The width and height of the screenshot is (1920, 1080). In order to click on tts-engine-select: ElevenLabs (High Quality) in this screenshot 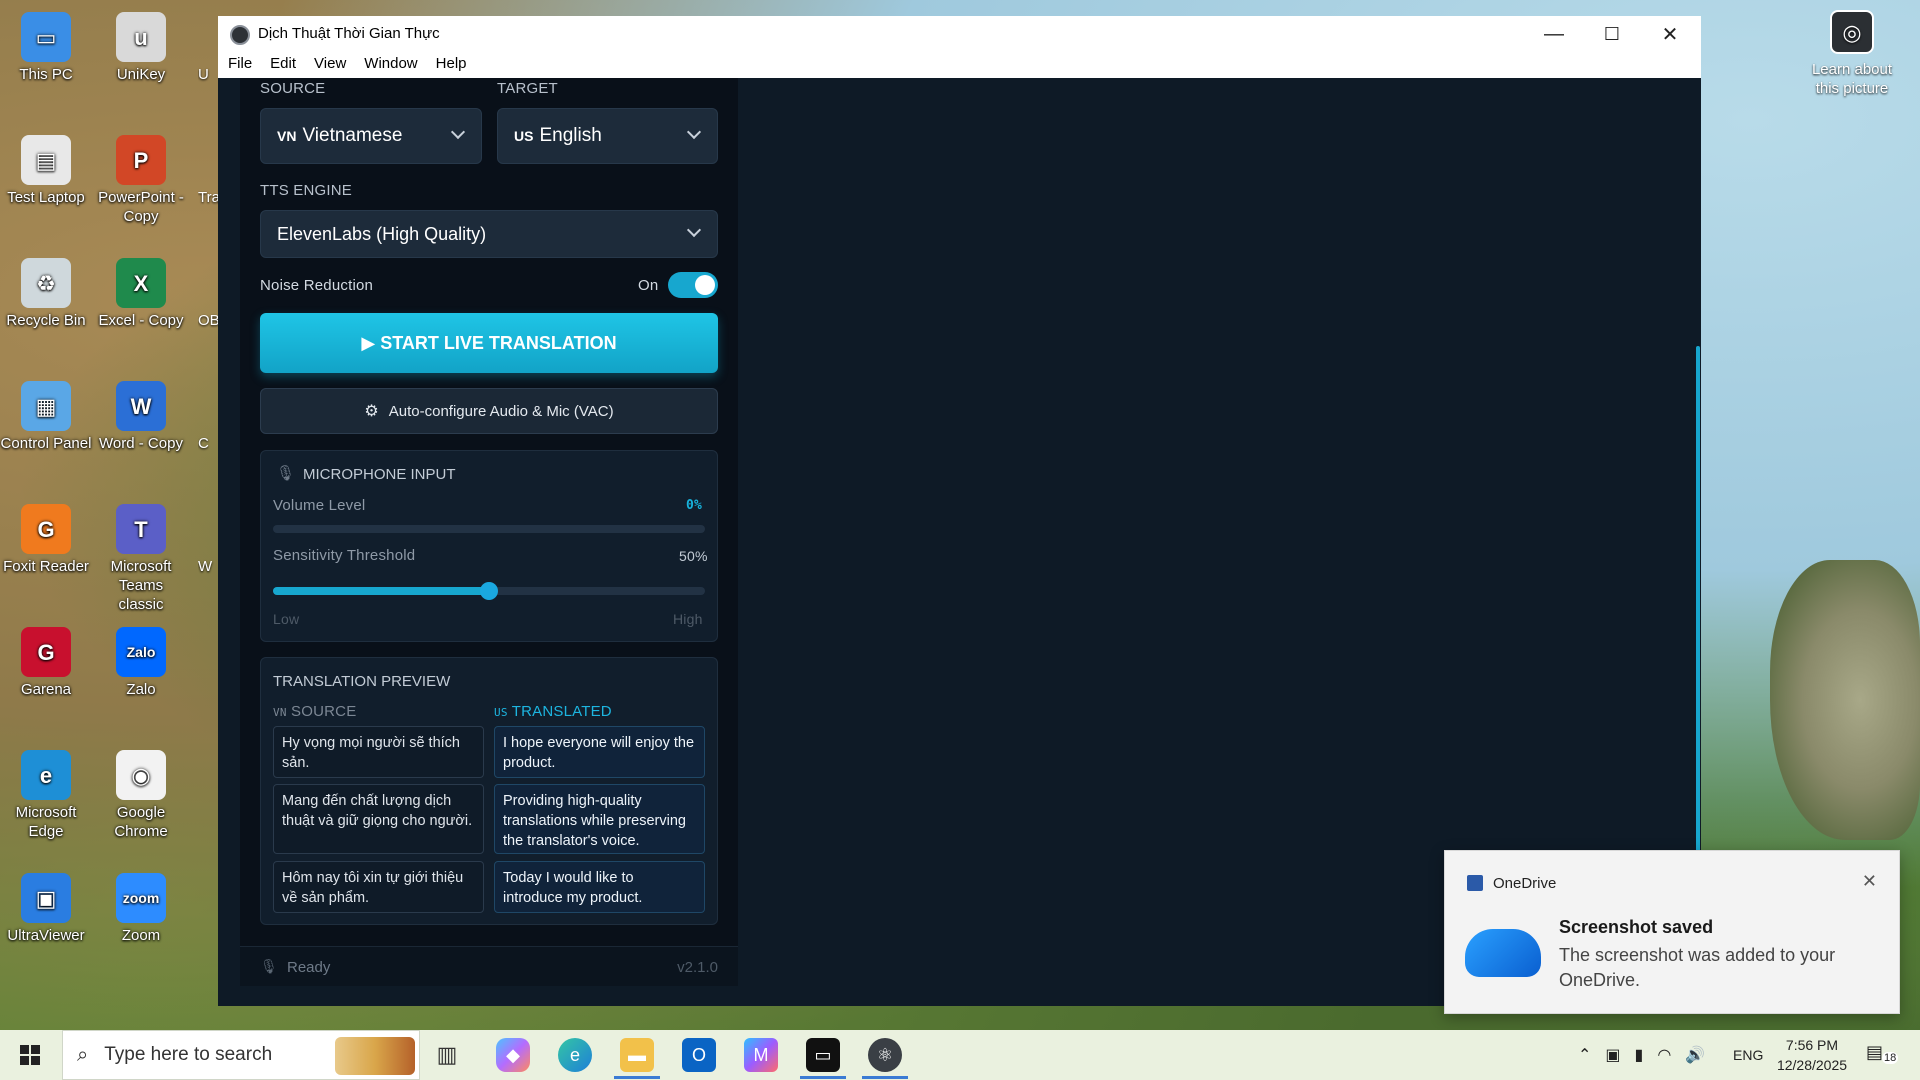, I will do `click(489, 234)`.